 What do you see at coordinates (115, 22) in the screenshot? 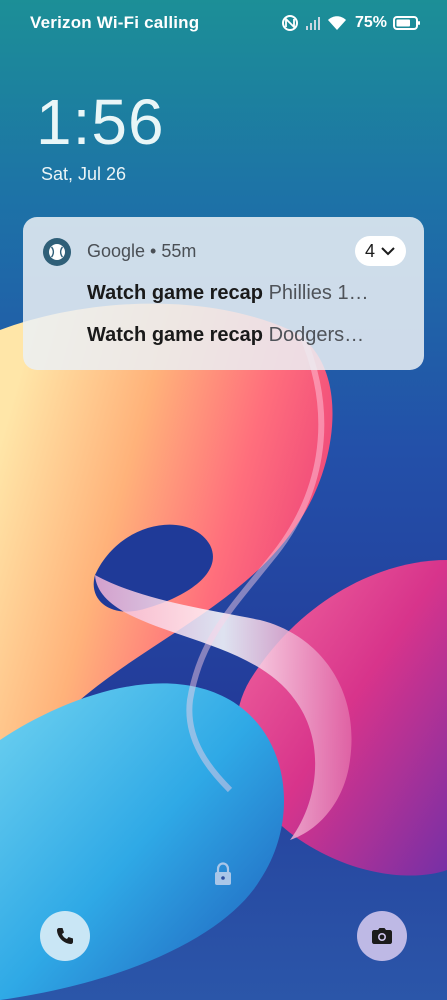
I see `carrier-label: Verizon Wi-Fi calling` at bounding box center [115, 22].